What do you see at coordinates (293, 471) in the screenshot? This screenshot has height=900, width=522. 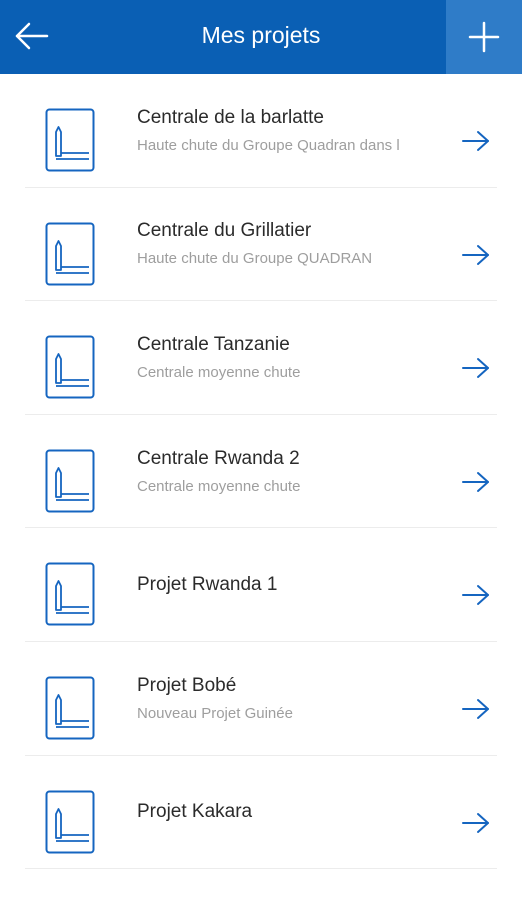 I see `project-text: Centrale Rwanda 2 Centrale moyenne chute` at bounding box center [293, 471].